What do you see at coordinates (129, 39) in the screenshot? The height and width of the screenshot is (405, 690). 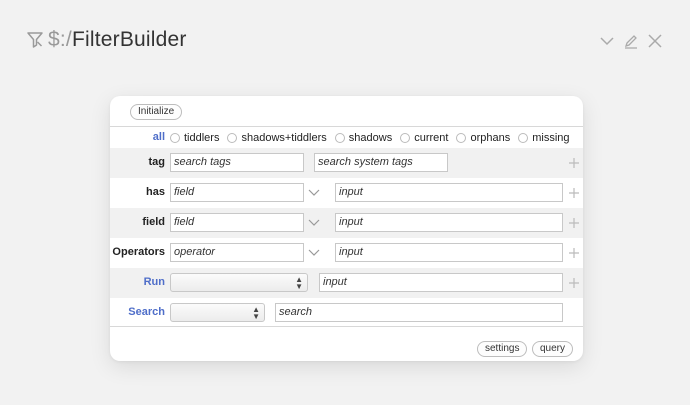 I see `title-name: FilterBuilder` at bounding box center [129, 39].